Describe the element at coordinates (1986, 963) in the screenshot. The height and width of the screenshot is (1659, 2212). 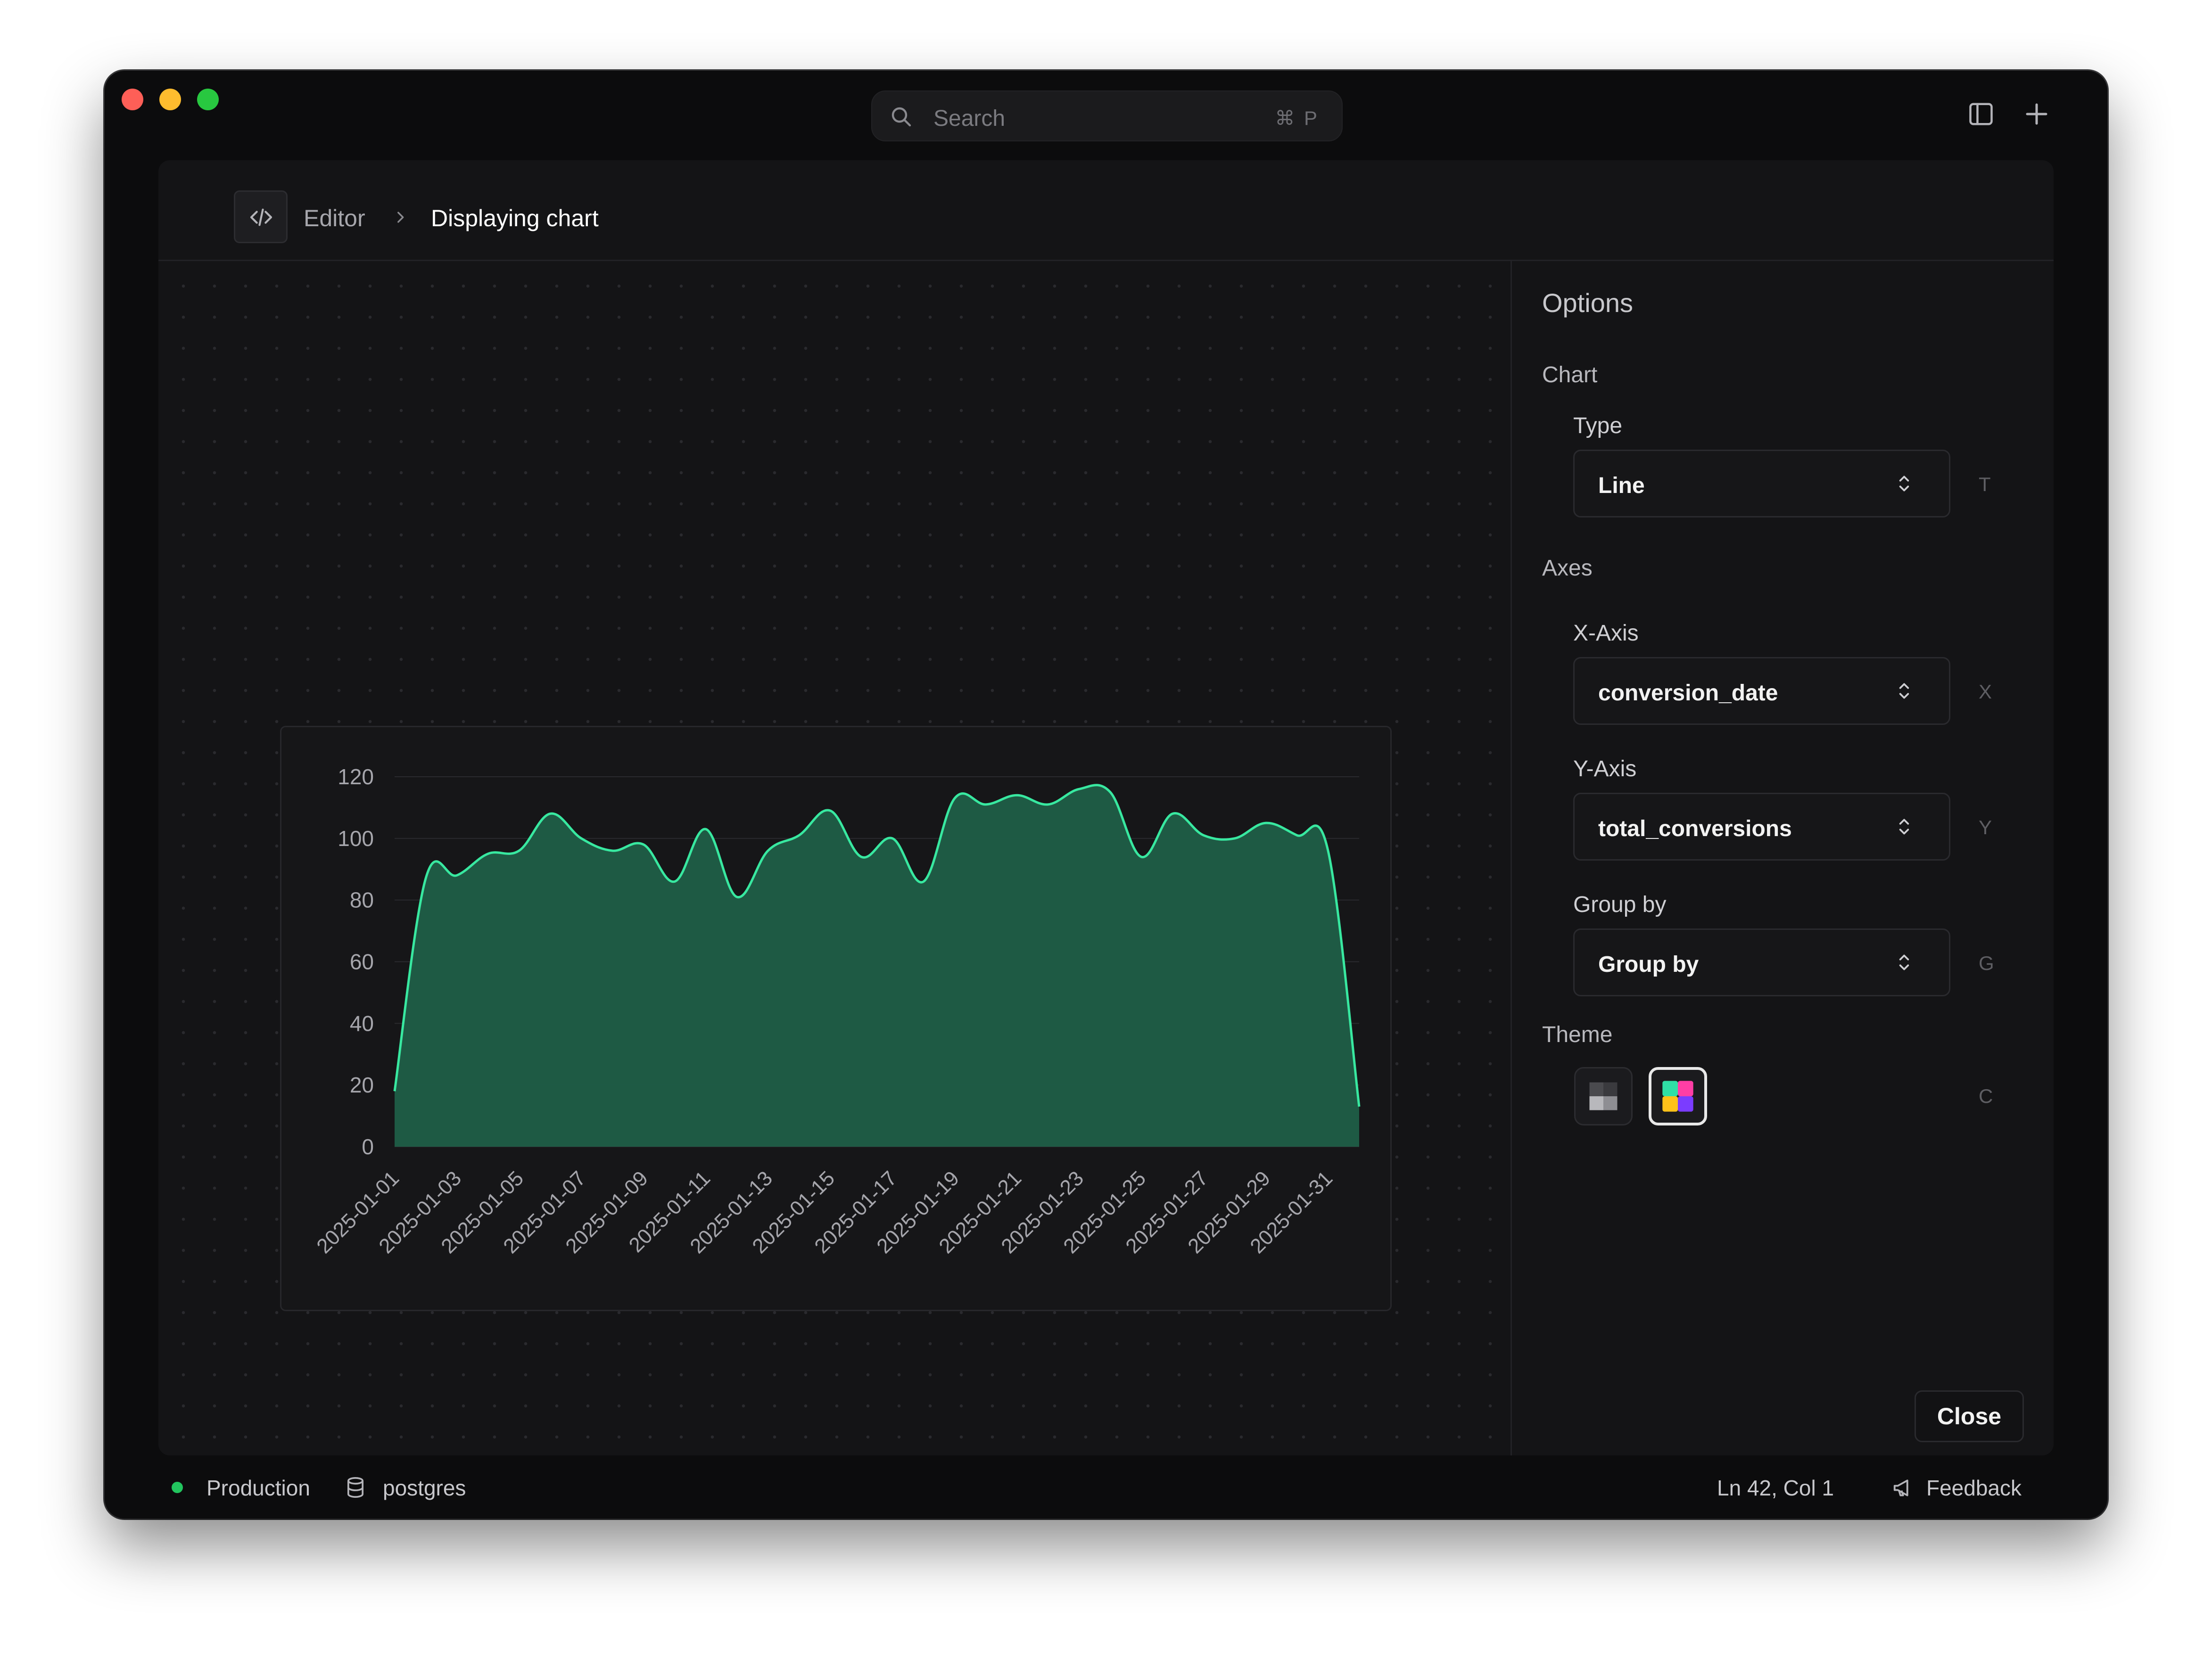
I see `group-by-hotkey: G` at that location.